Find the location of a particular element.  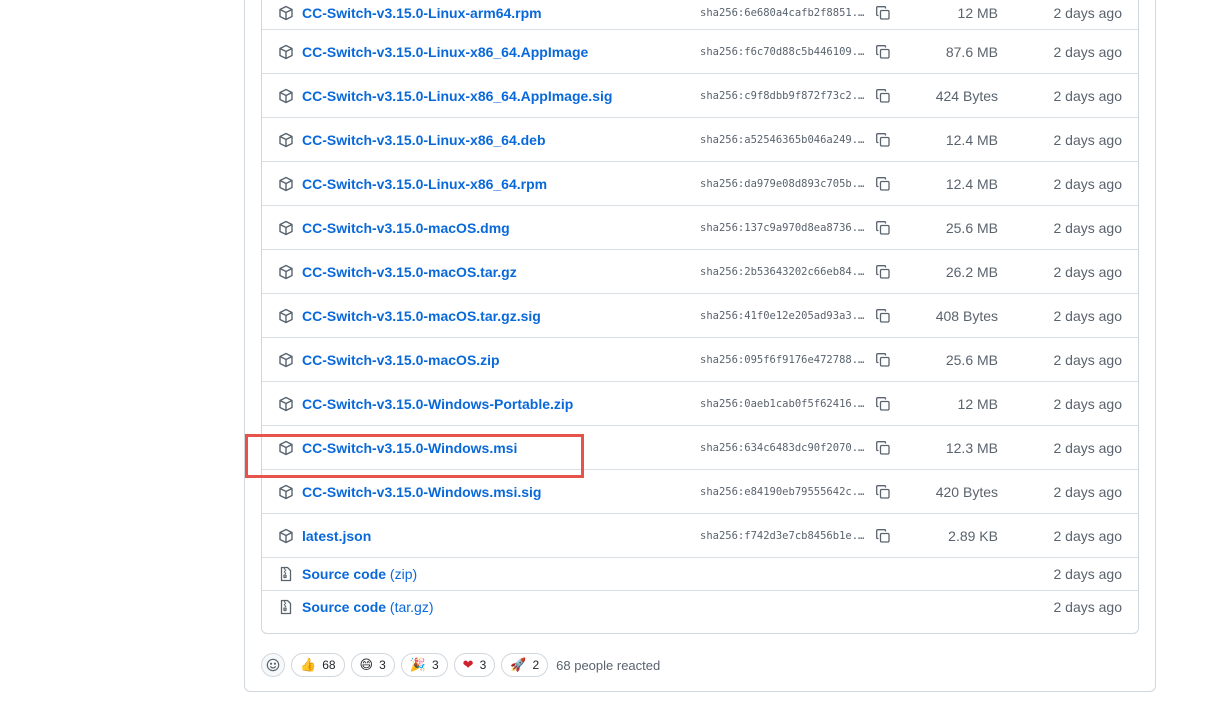

thumbs-up-icon: 👍 is located at coordinates (308, 665).